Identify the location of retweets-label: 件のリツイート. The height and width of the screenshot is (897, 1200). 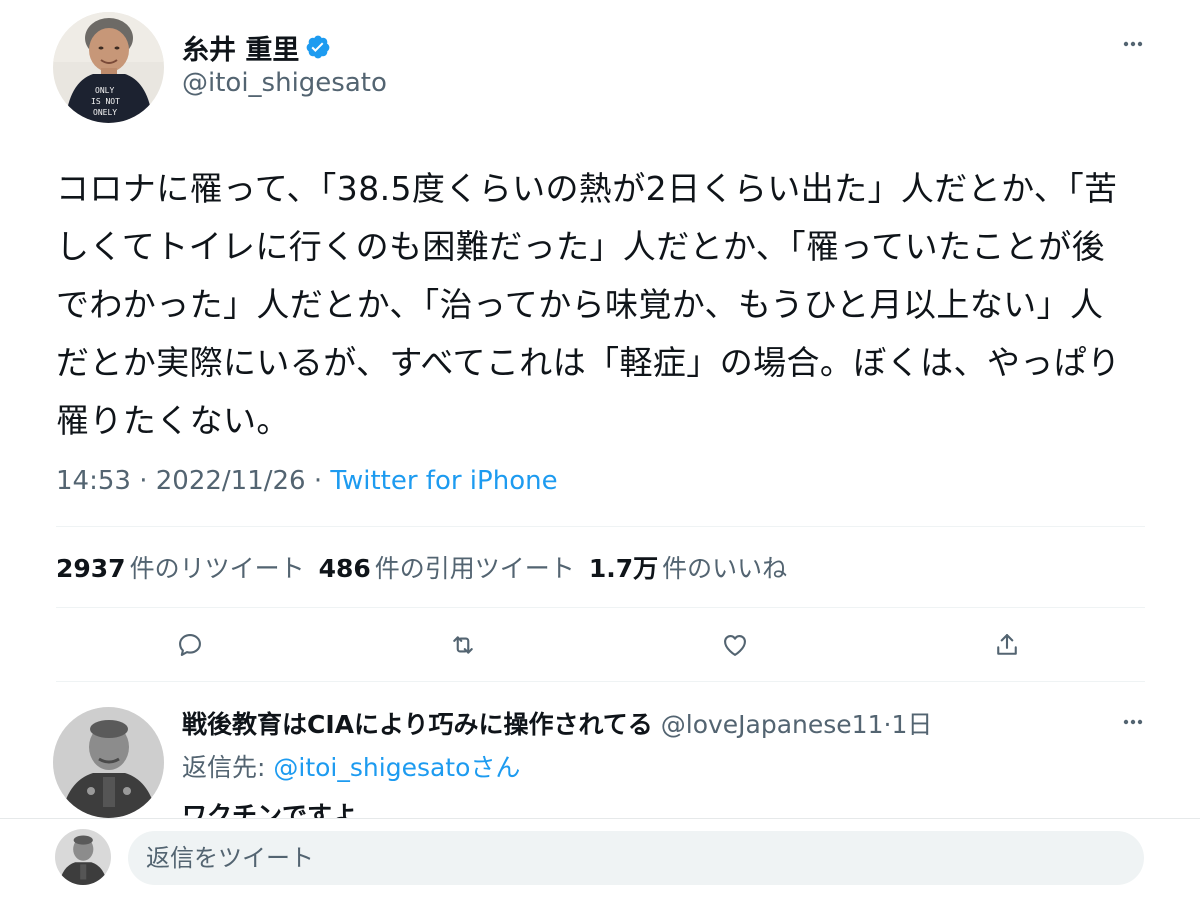
(217, 568).